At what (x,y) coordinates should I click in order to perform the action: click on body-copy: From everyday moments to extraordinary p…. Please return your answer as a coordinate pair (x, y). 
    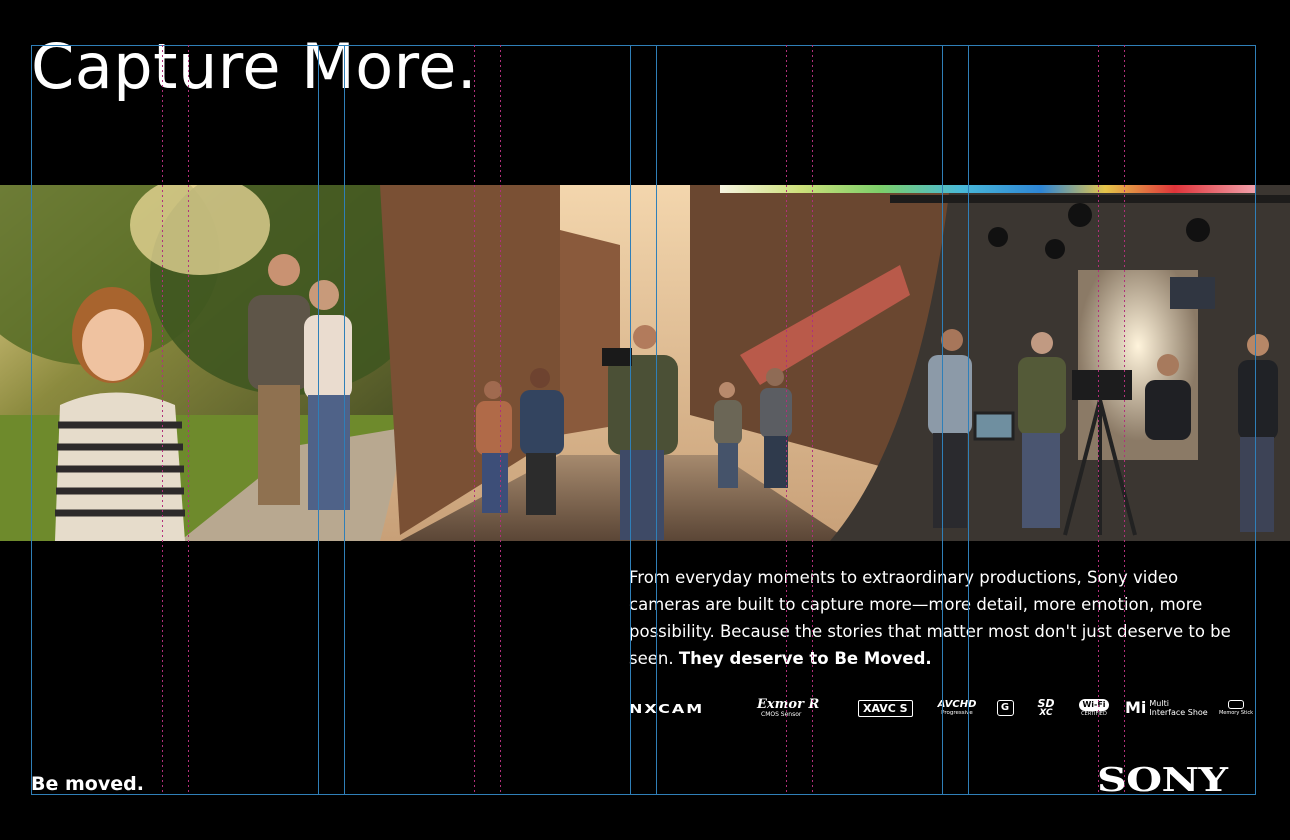
    Looking at the image, I should click on (941, 618).